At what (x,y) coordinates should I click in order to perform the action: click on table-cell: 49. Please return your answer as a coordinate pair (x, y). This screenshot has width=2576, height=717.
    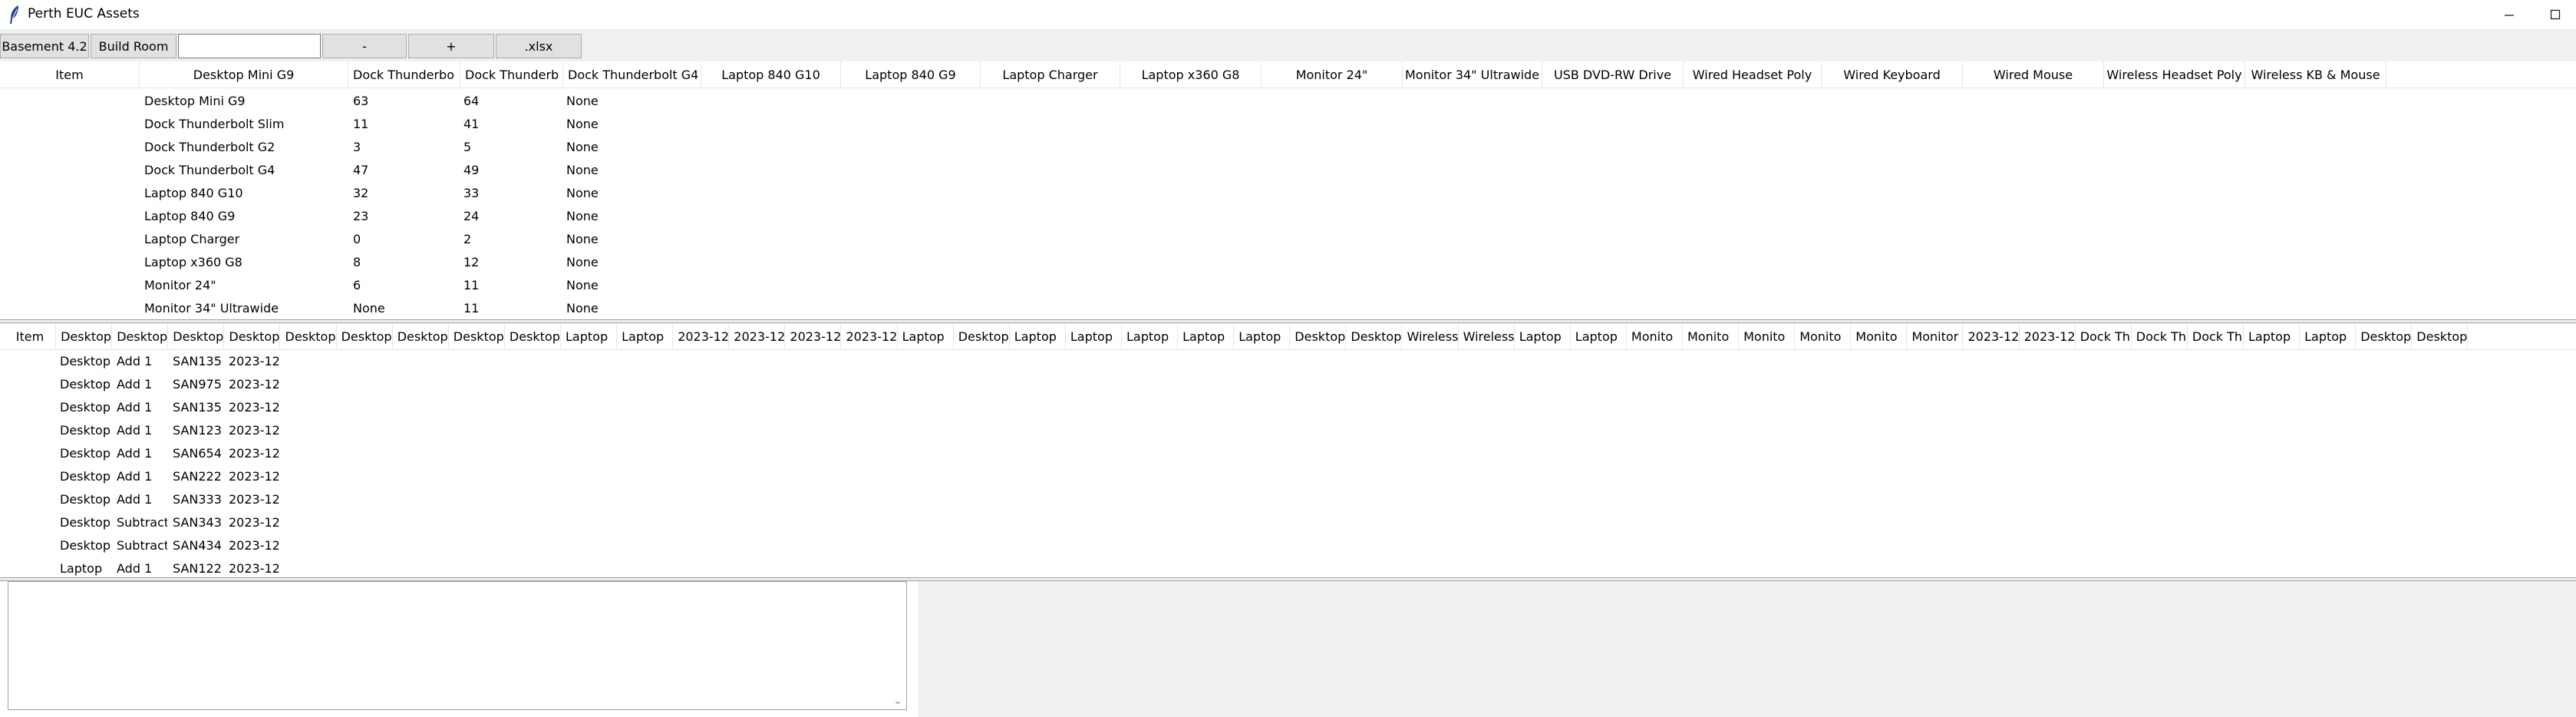
    Looking at the image, I should click on (471, 169).